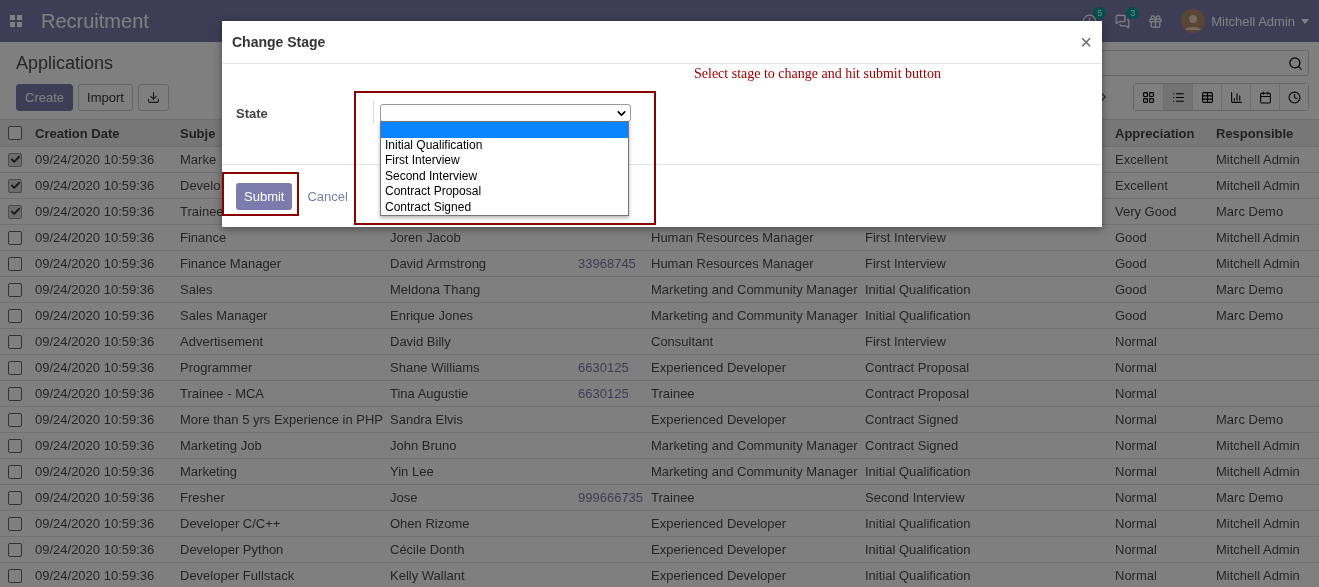 The height and width of the screenshot is (587, 1319). Describe the element at coordinates (1295, 63) in the screenshot. I see `search-icon` at that location.